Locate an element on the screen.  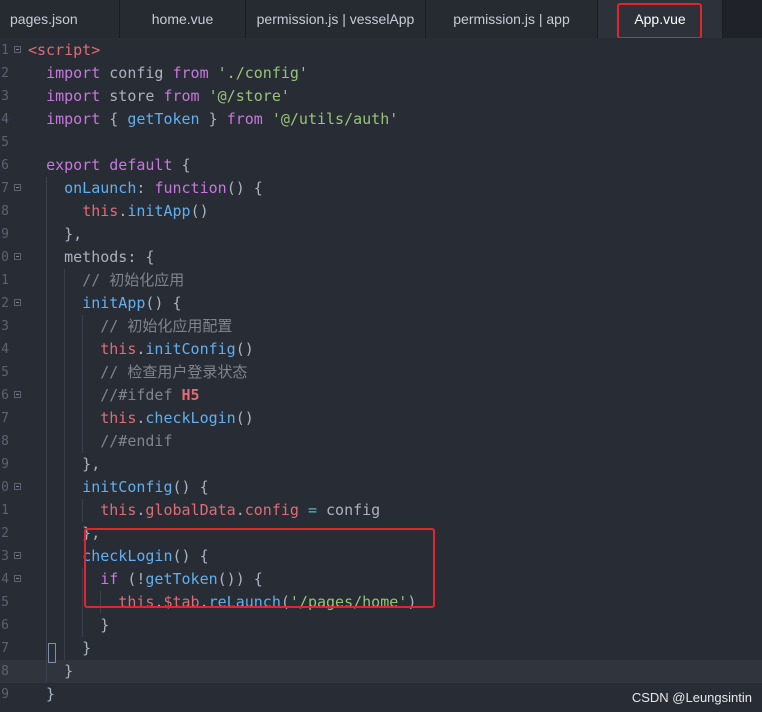
code-line: 7 onLaunch: function() { is located at coordinates (381, 188).